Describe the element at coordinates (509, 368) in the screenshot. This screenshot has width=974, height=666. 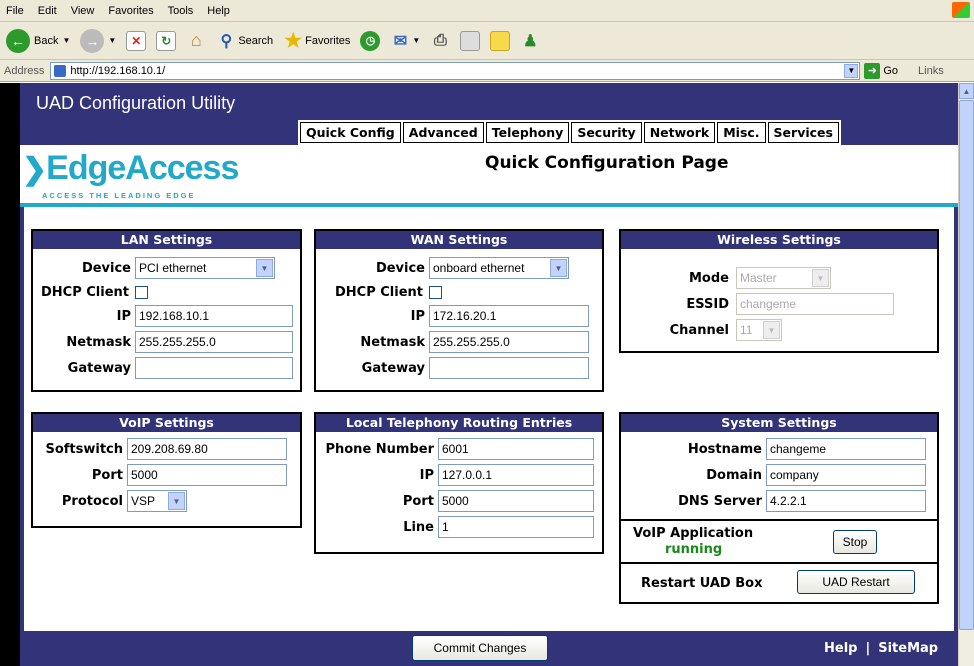
I see `wan-gateway-input` at that location.